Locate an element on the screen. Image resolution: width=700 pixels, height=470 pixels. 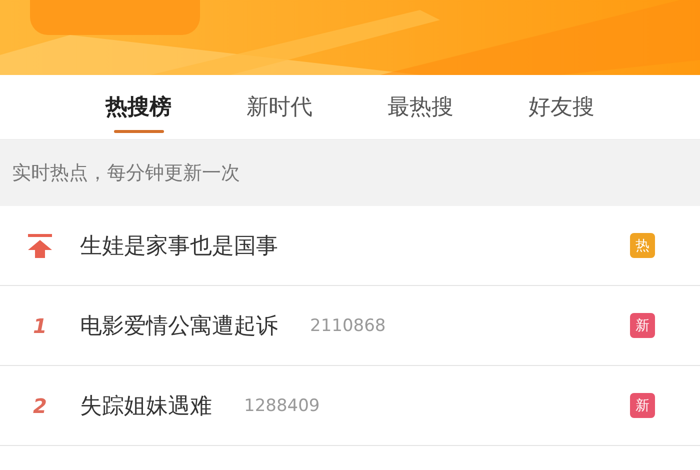
notice-text: 实时热点，每分钟更新一次 is located at coordinates (126, 173).